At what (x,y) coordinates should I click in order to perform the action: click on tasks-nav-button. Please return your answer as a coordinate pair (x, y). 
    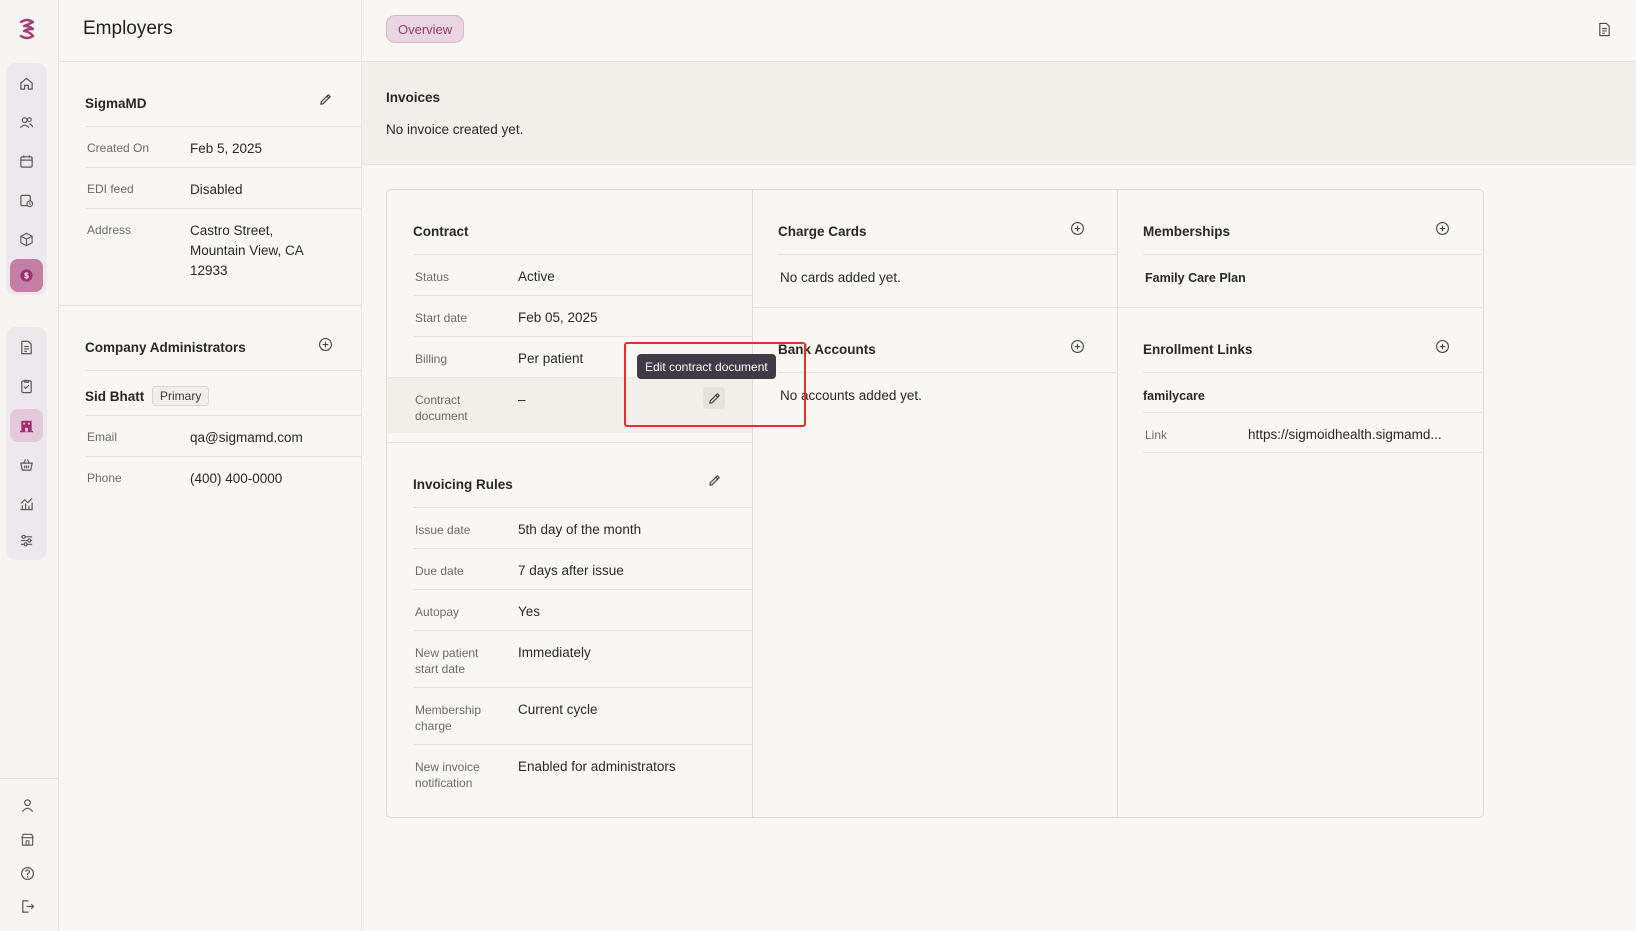
    Looking at the image, I should click on (26, 200).